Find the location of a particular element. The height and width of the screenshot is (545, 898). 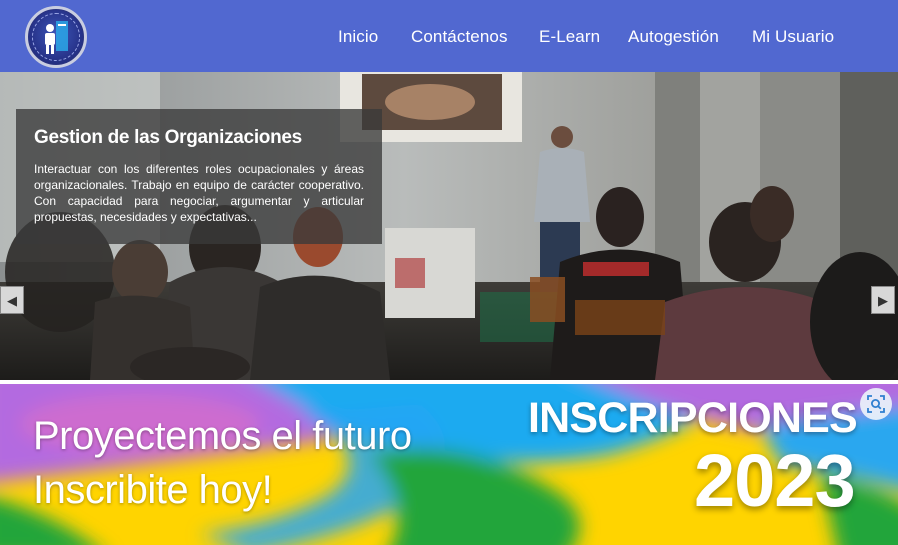

prev-arrow-icon: ◀ is located at coordinates (12, 300).